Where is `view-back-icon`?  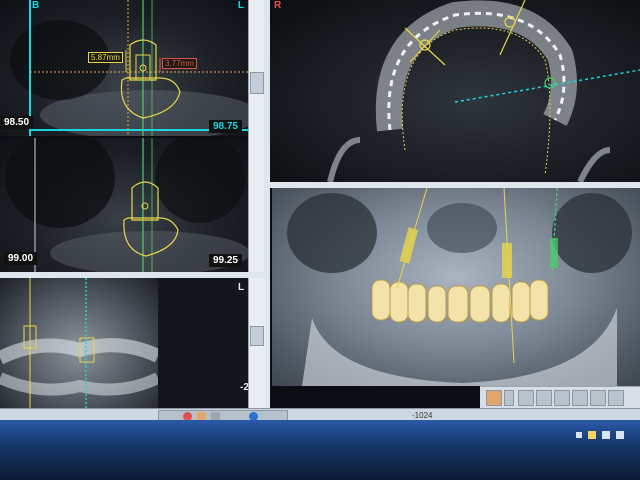 view-back-icon is located at coordinates (598, 398).